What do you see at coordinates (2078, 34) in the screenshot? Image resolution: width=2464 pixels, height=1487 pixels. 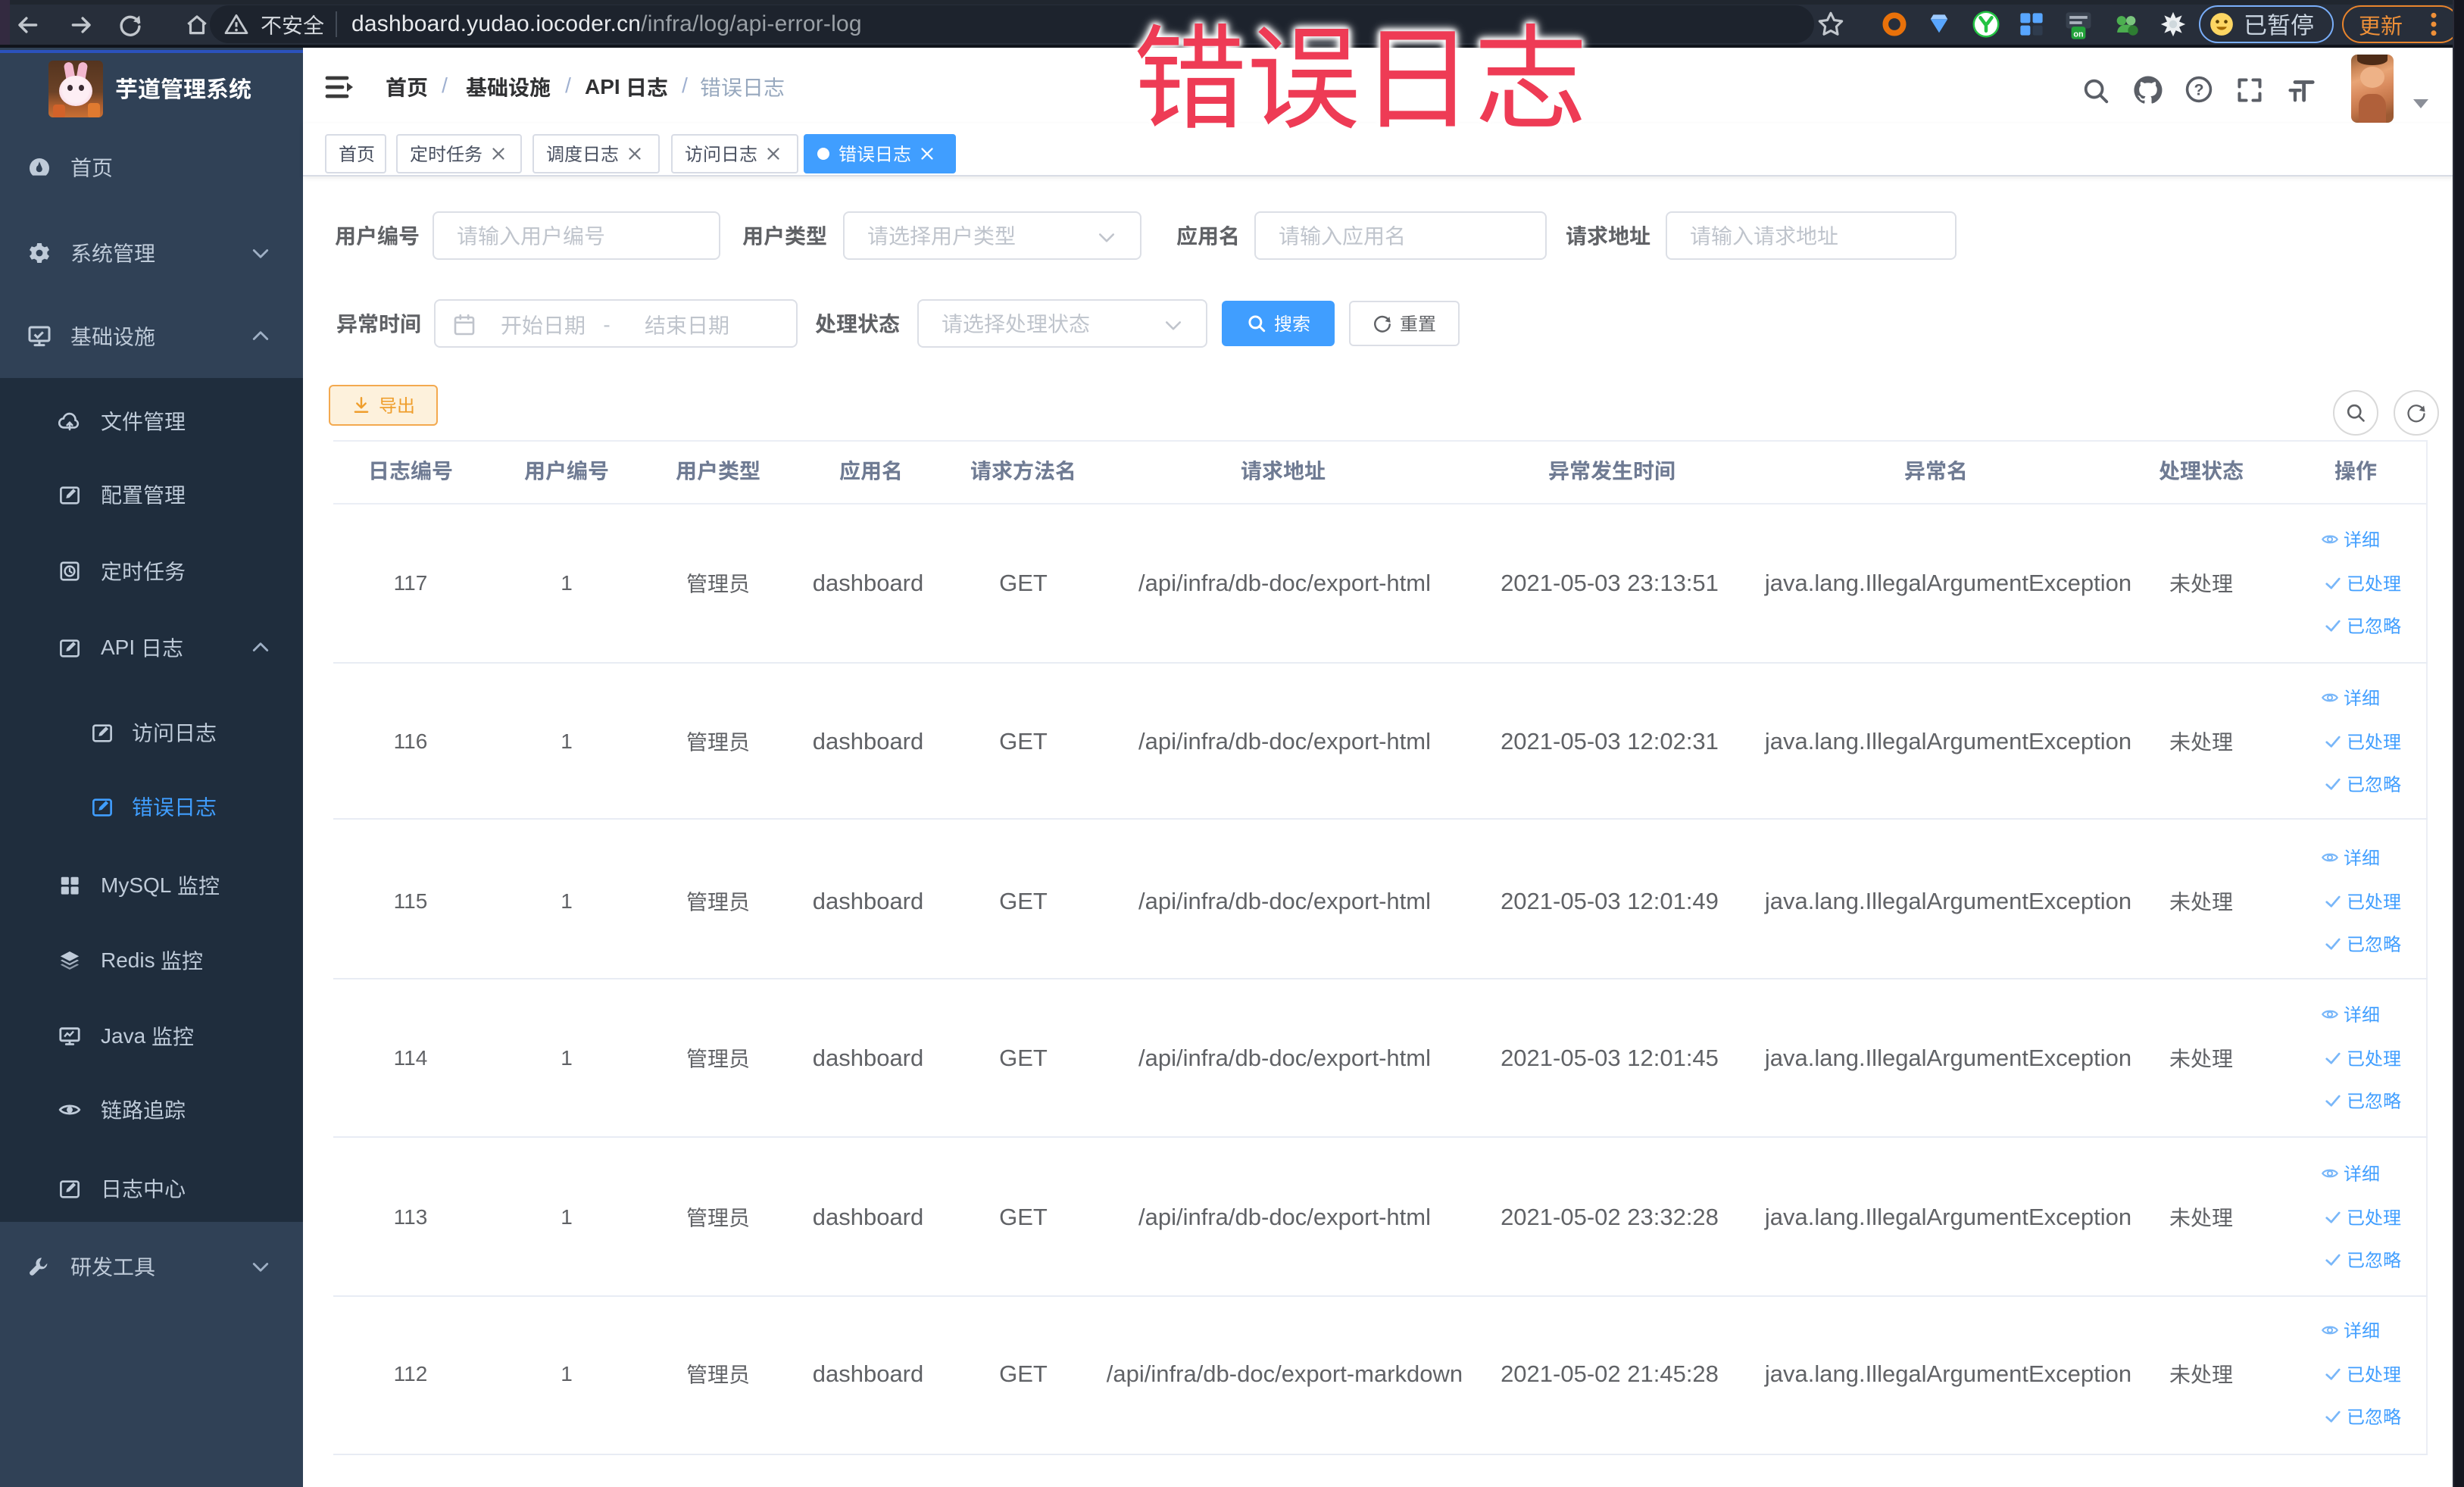 I see `svg-text: on` at bounding box center [2078, 34].